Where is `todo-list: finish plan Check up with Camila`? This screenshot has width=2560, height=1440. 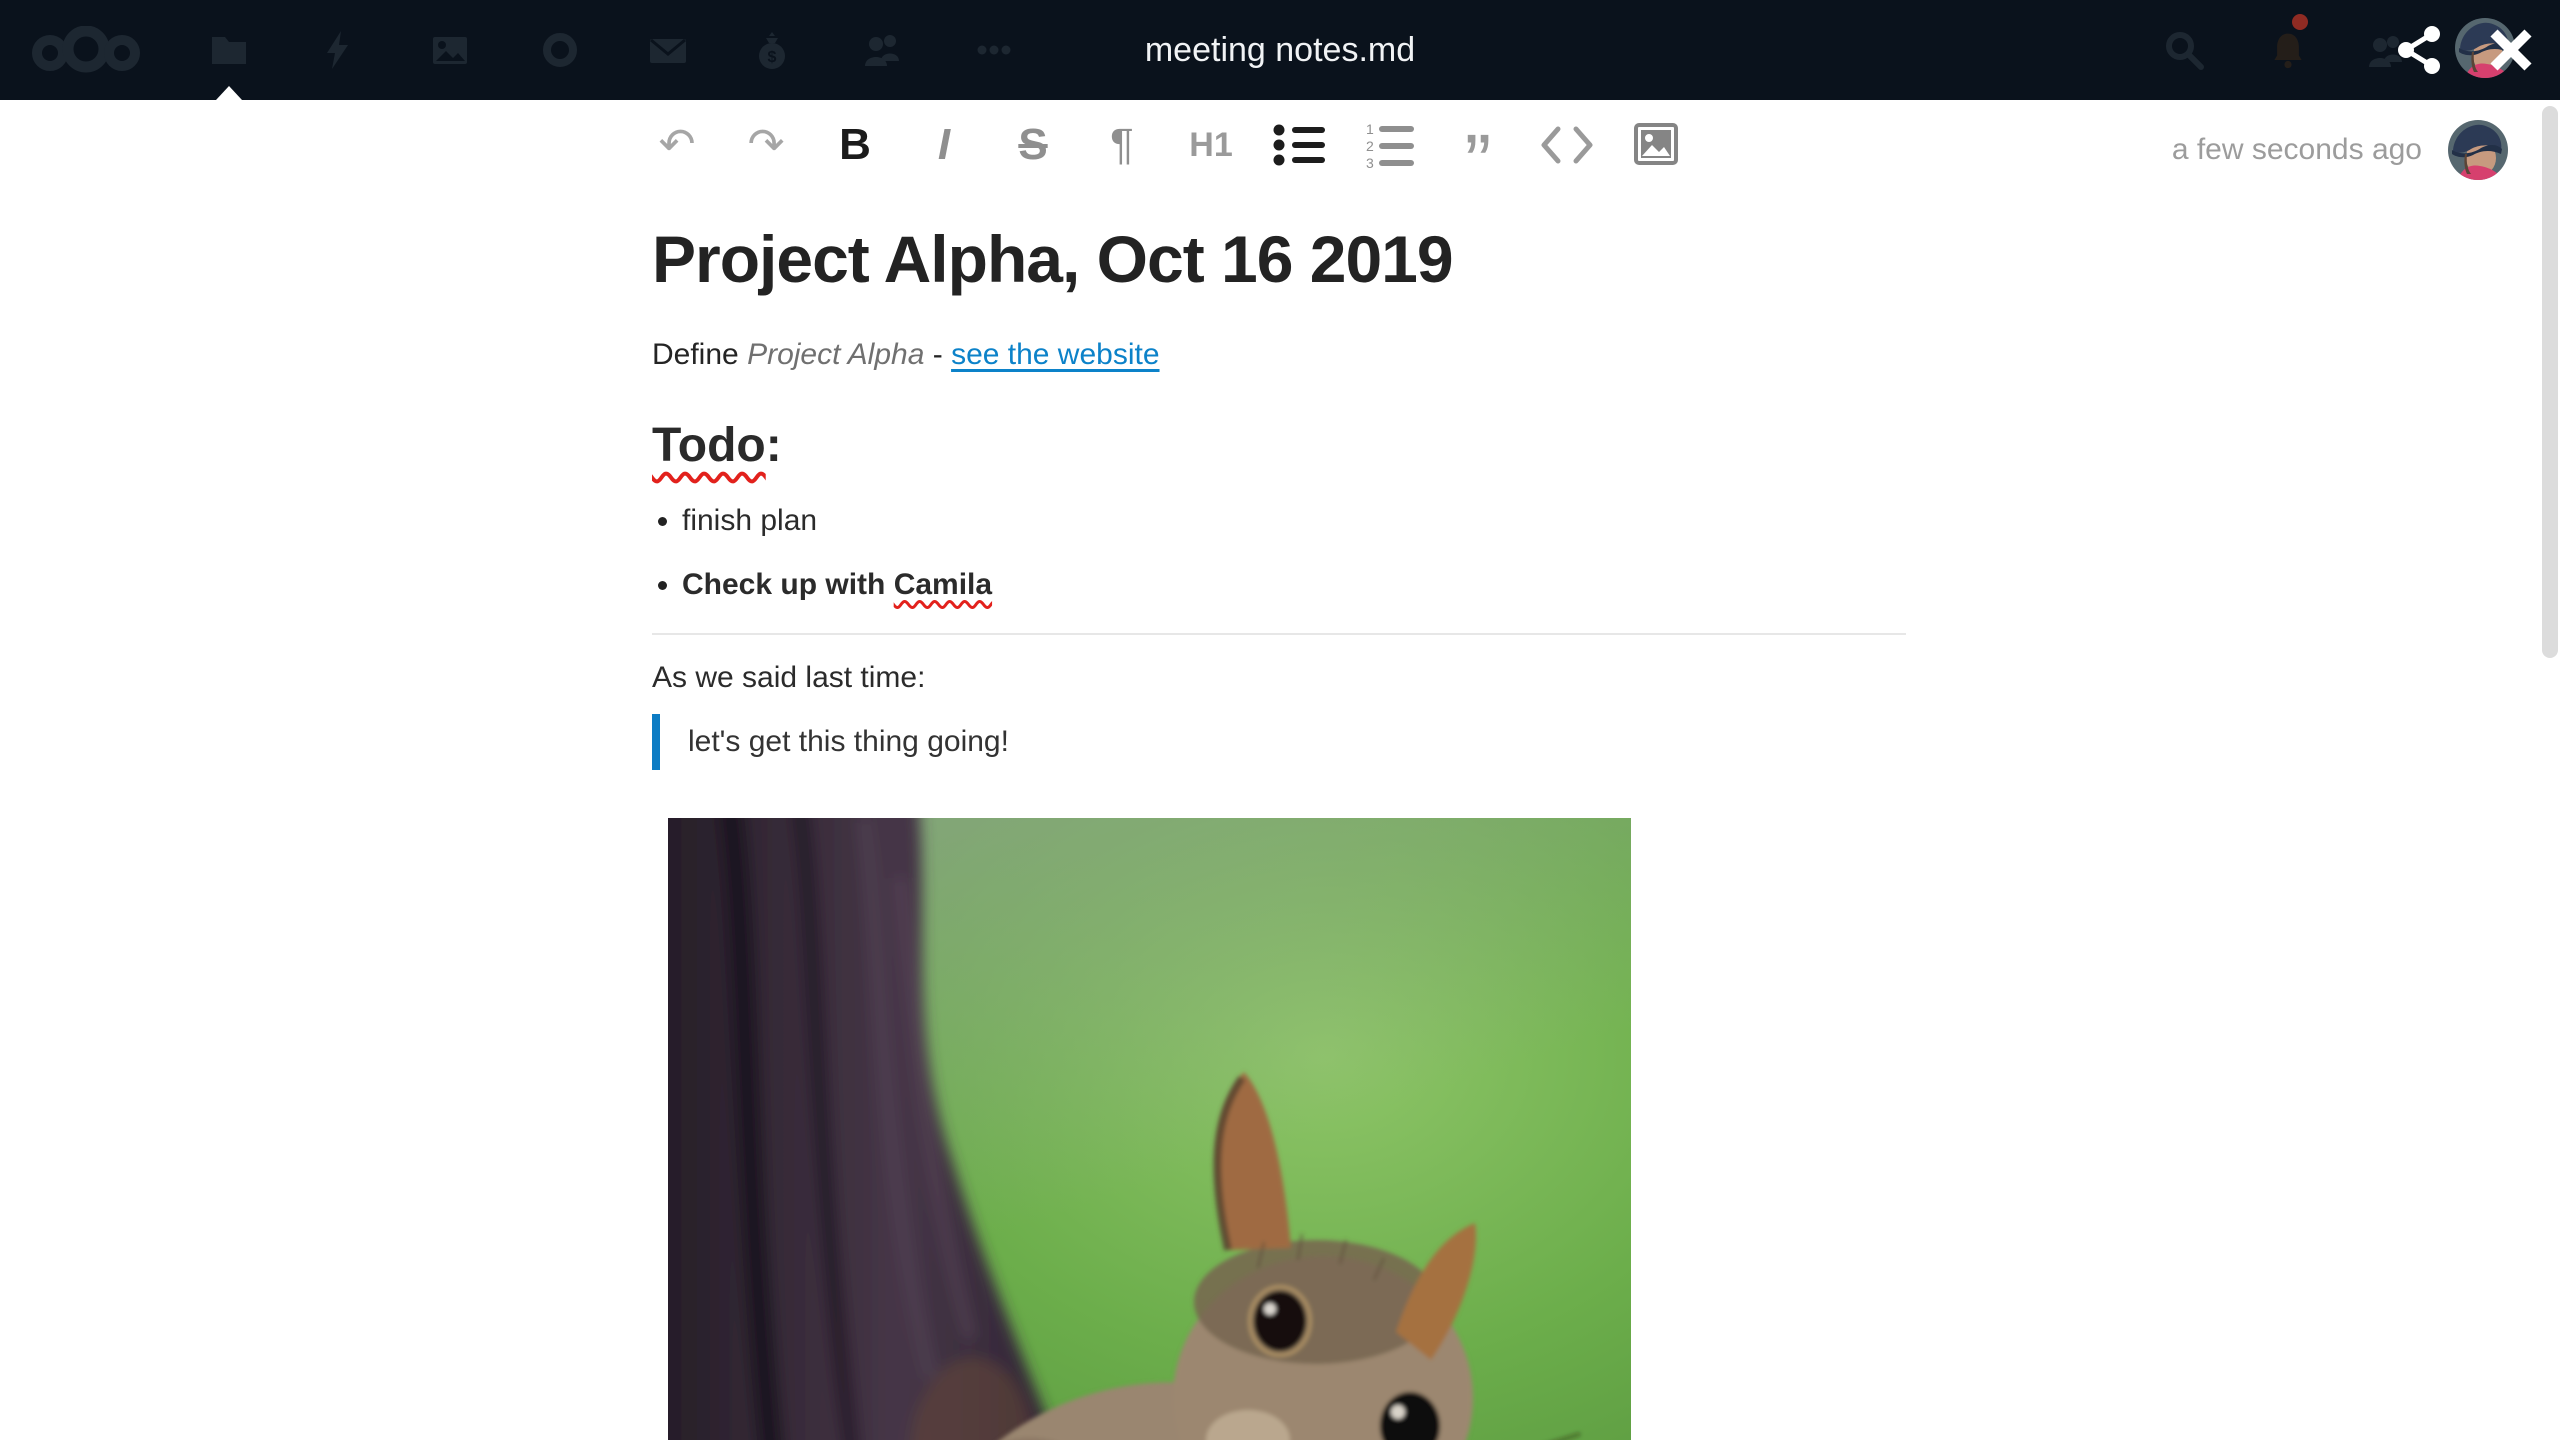 todo-list: finish plan Check up with Camila is located at coordinates (822, 567).